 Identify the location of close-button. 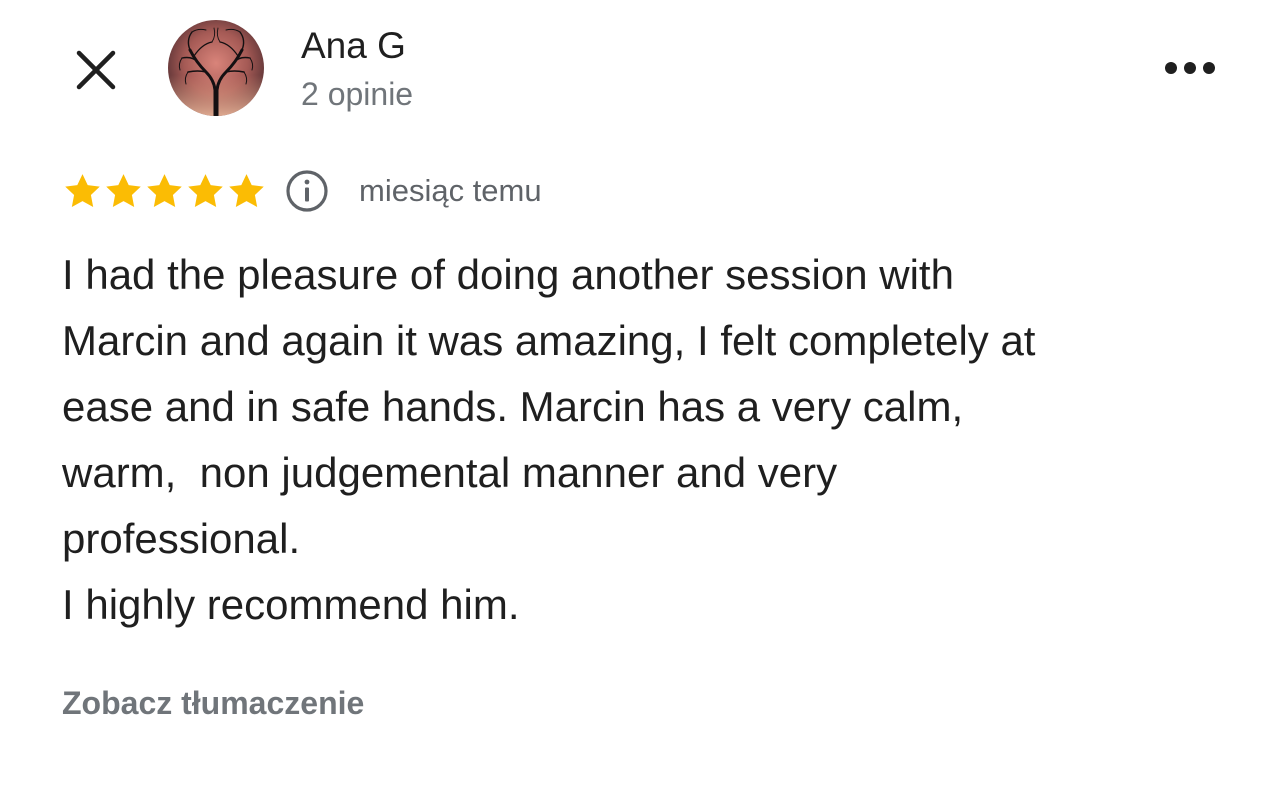
(96, 70).